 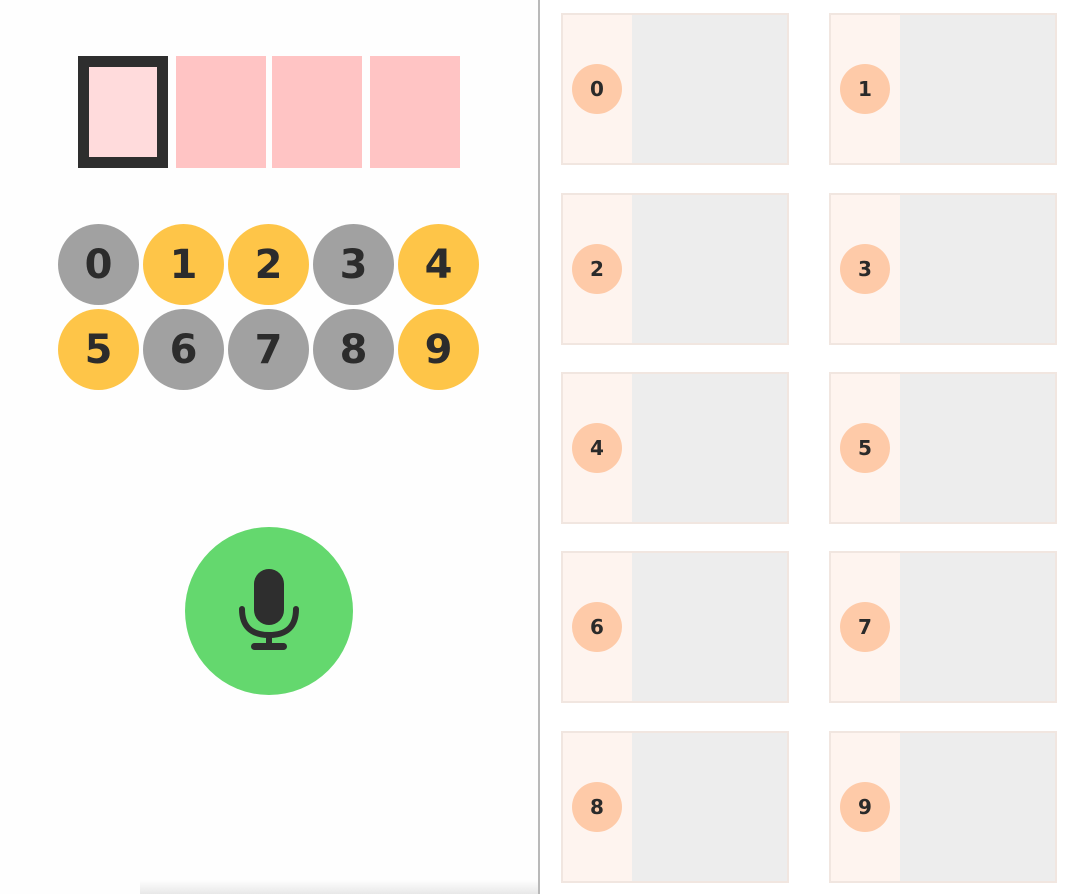 What do you see at coordinates (597, 89) in the screenshot?
I see `card-badge: 0` at bounding box center [597, 89].